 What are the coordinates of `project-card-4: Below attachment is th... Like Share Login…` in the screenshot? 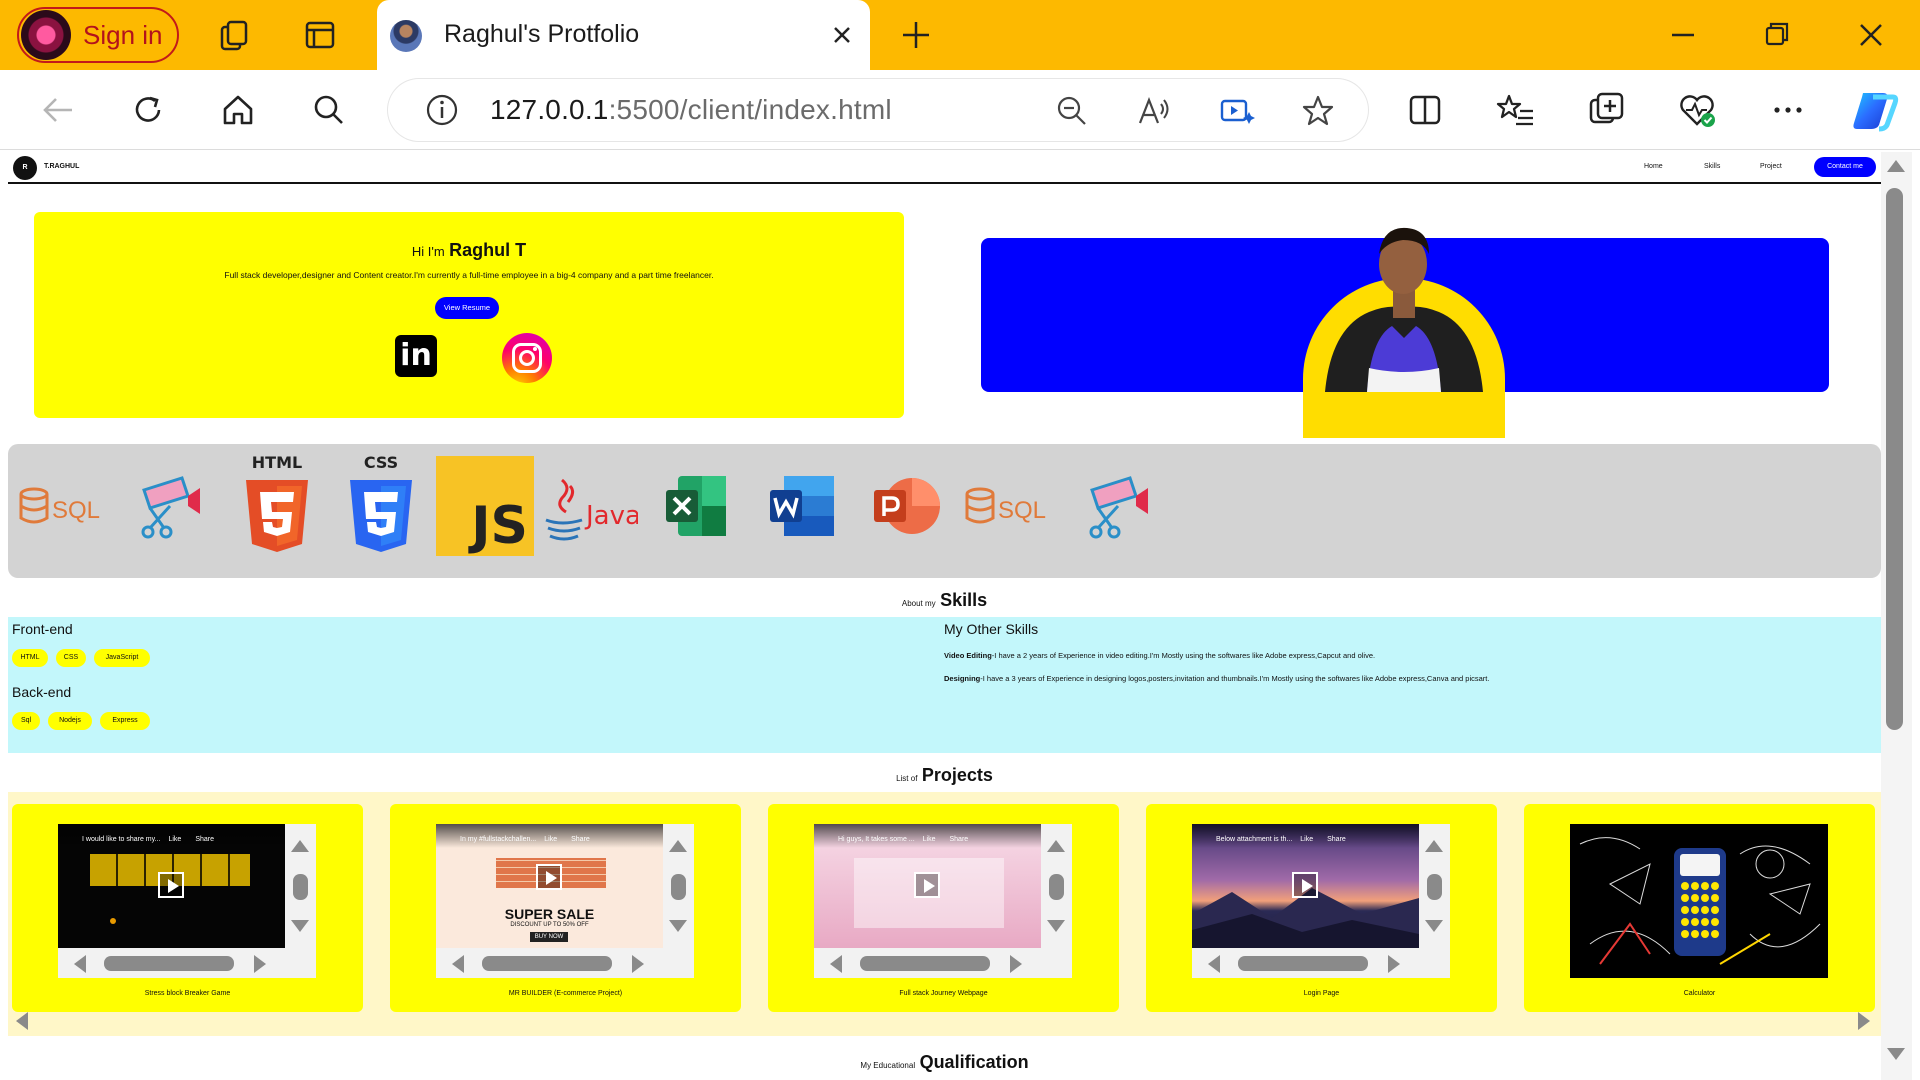 It's located at (1321, 908).